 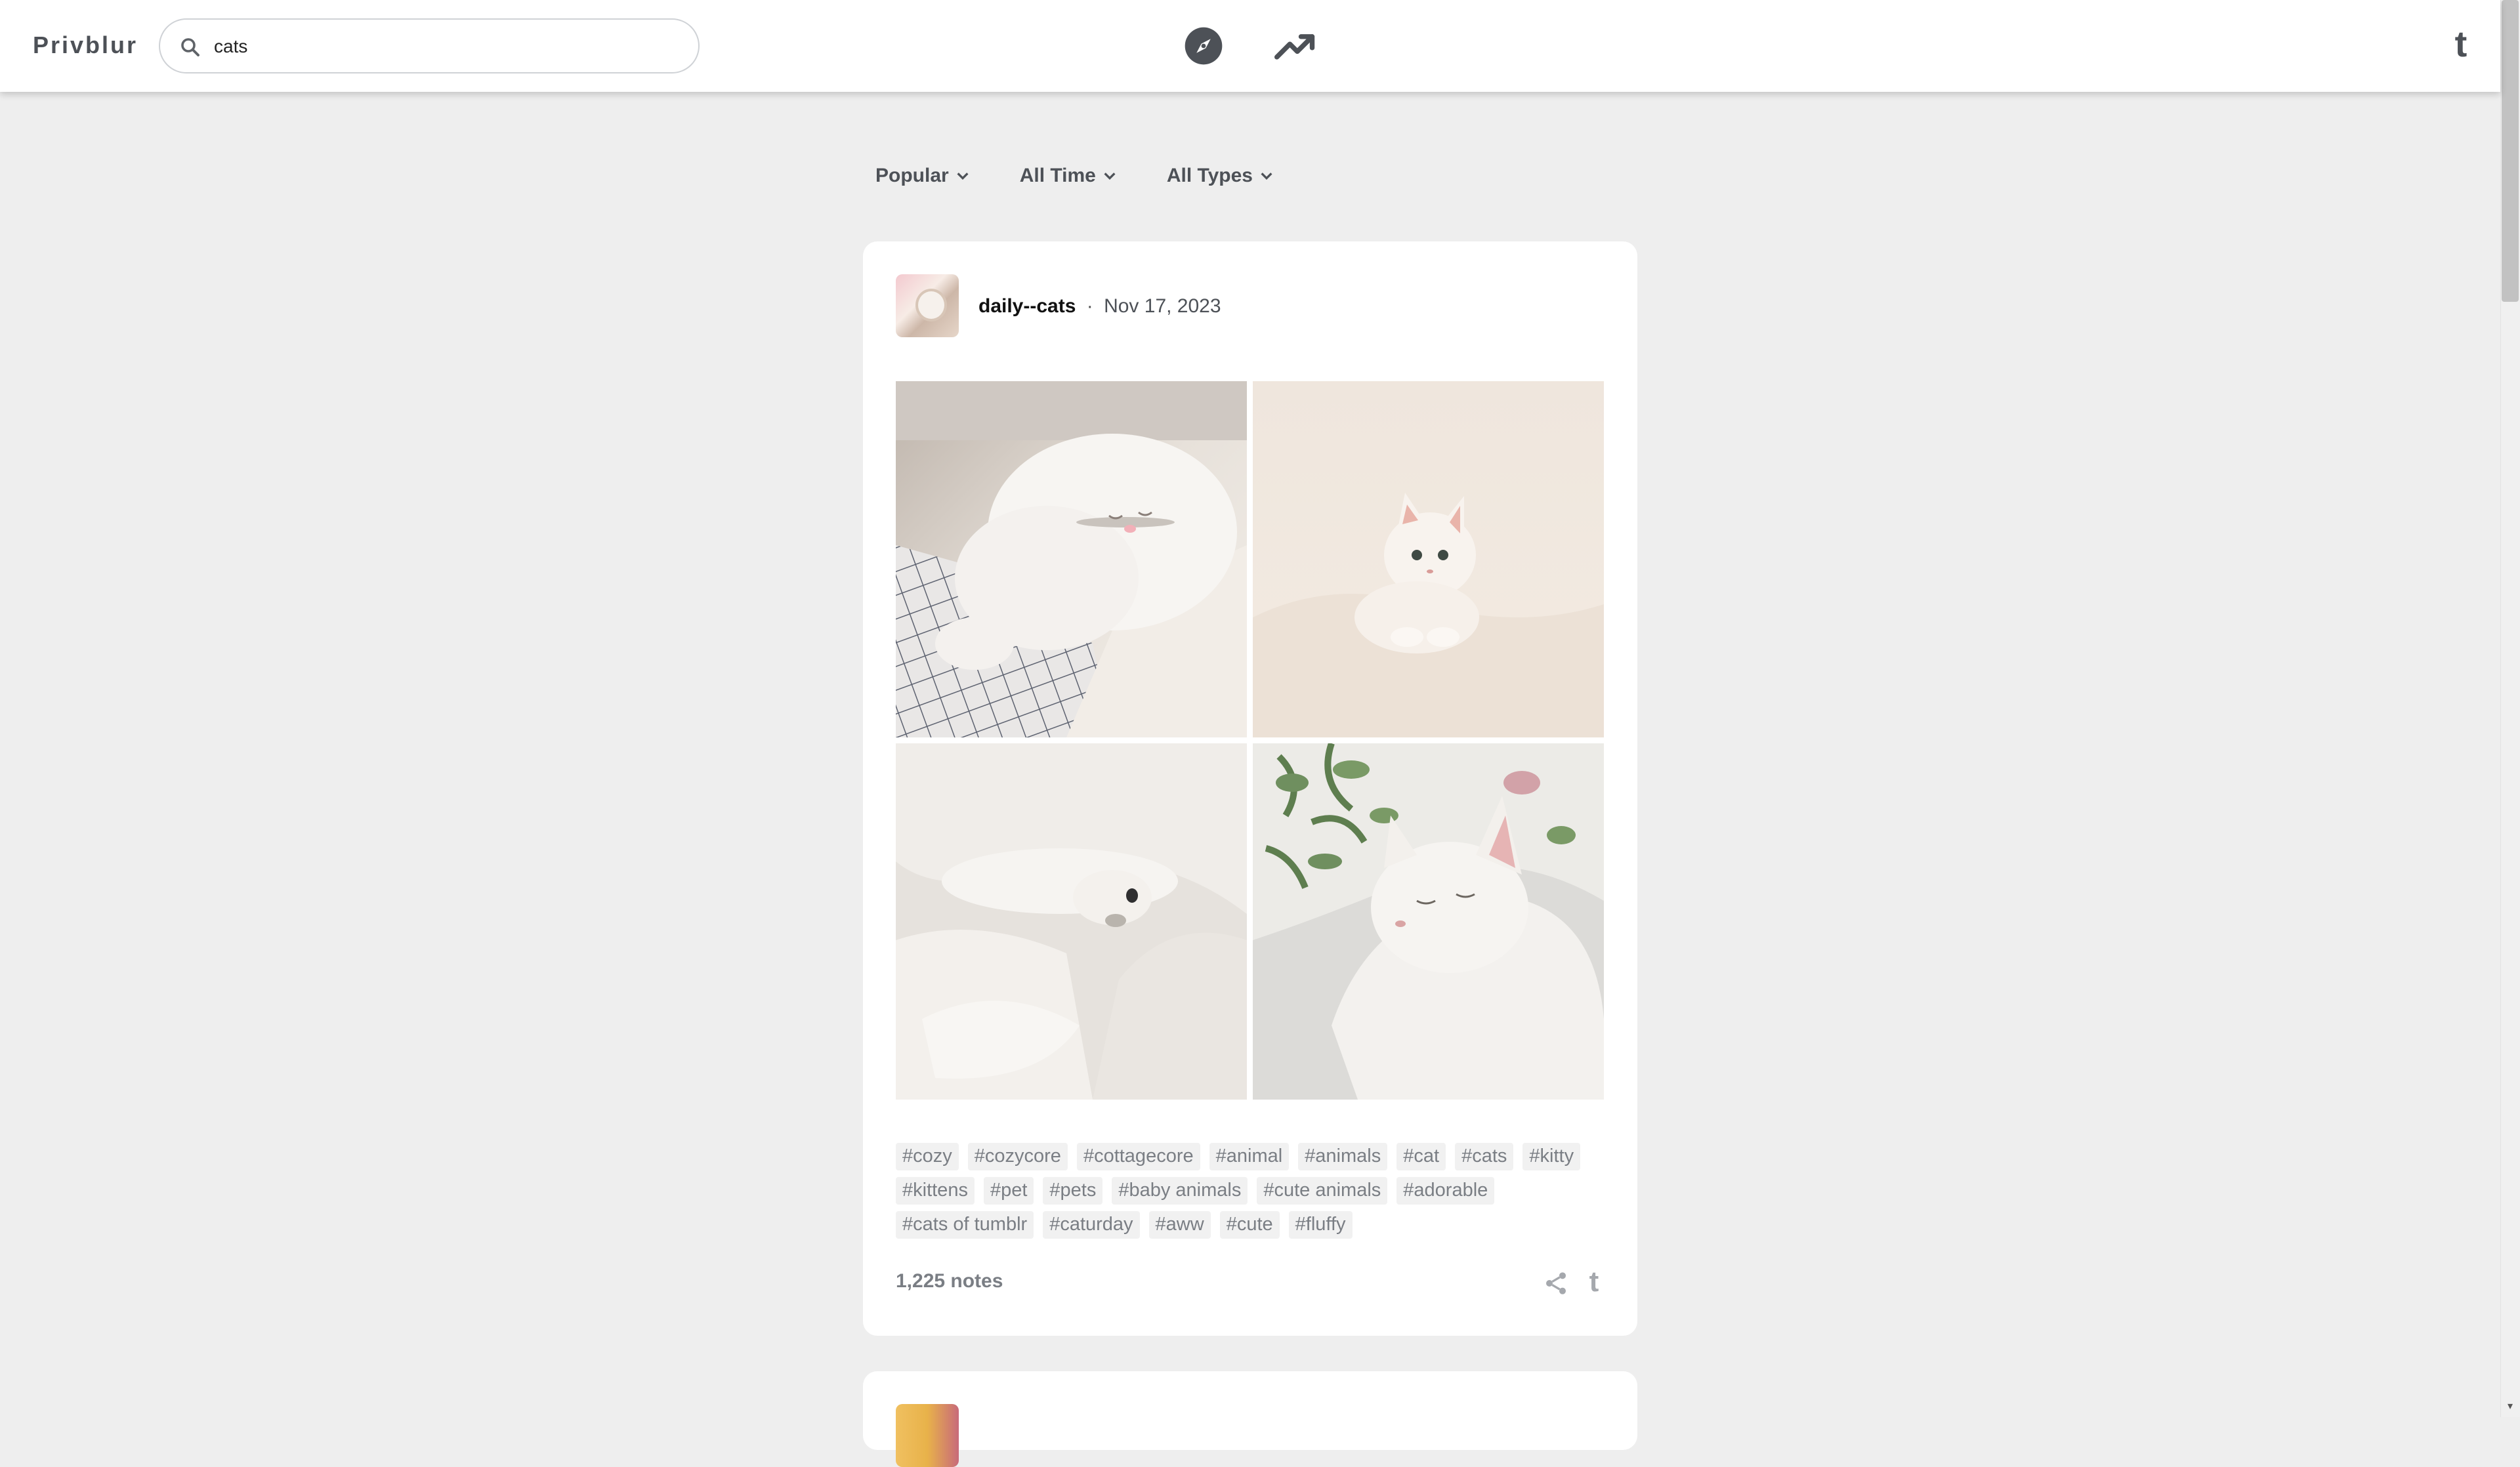 What do you see at coordinates (1099, 306) in the screenshot?
I see `post-header: daily--cats · Nov 17, 2023` at bounding box center [1099, 306].